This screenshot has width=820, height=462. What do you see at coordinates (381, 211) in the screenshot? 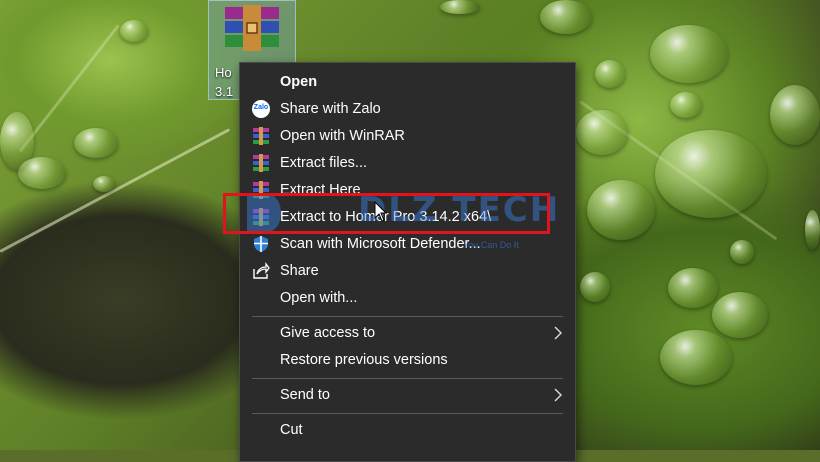
I see `mouse-cursor-icon` at bounding box center [381, 211].